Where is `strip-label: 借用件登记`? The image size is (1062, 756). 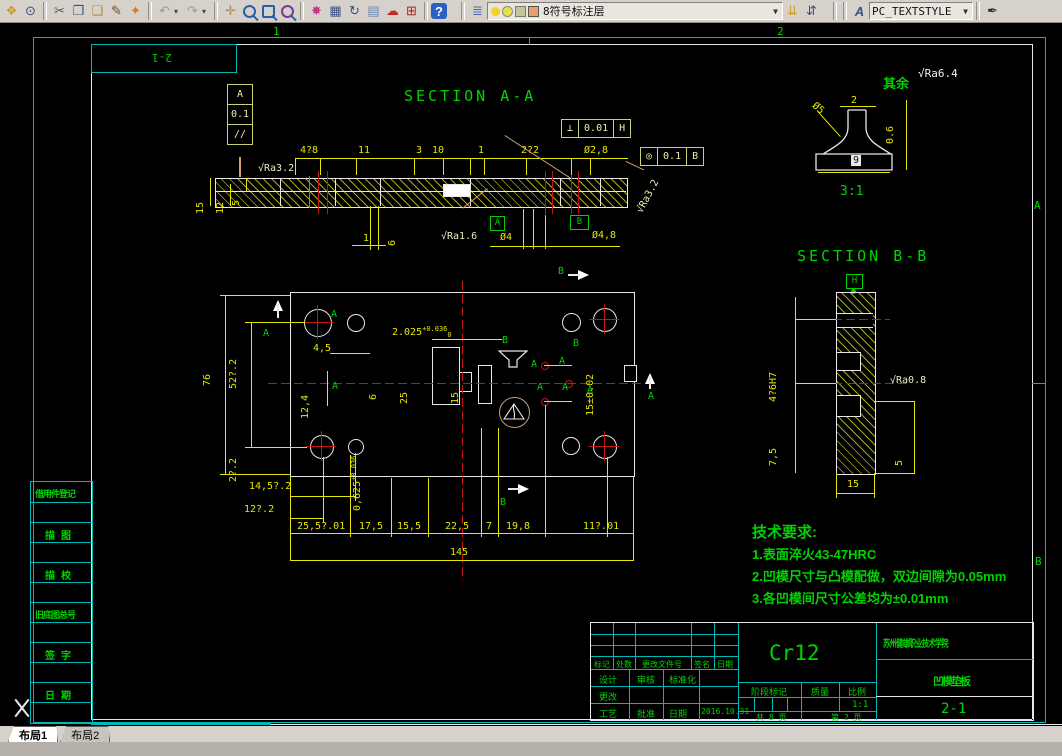
strip-label: 借用件登记 is located at coordinates (55, 495).